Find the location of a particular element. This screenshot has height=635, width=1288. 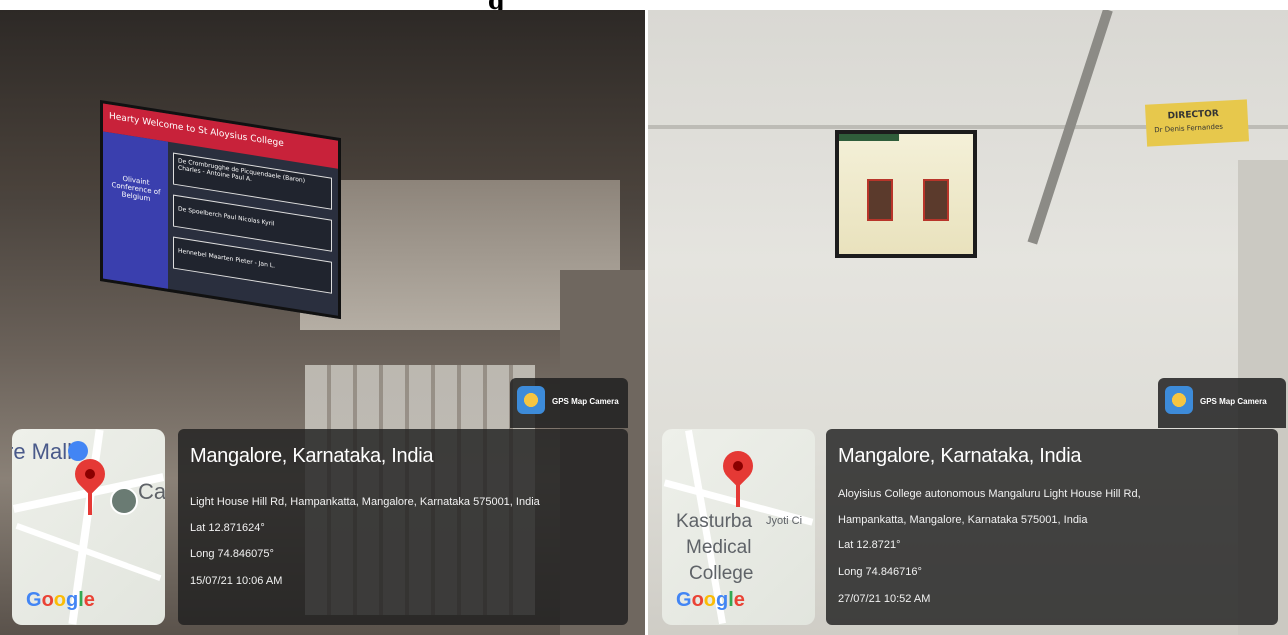

map-place-label: re Mall is located at coordinates (42, 451).